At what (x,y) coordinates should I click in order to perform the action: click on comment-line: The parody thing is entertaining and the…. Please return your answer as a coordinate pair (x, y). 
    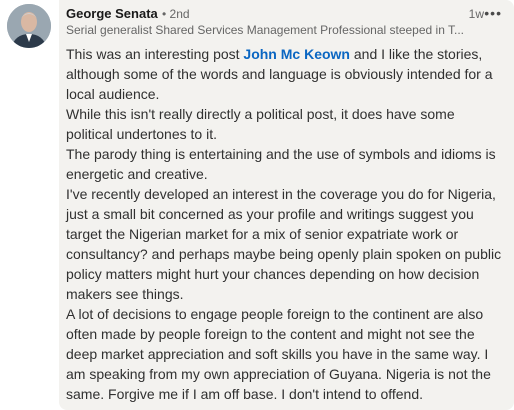
    Looking at the image, I should click on (281, 154).